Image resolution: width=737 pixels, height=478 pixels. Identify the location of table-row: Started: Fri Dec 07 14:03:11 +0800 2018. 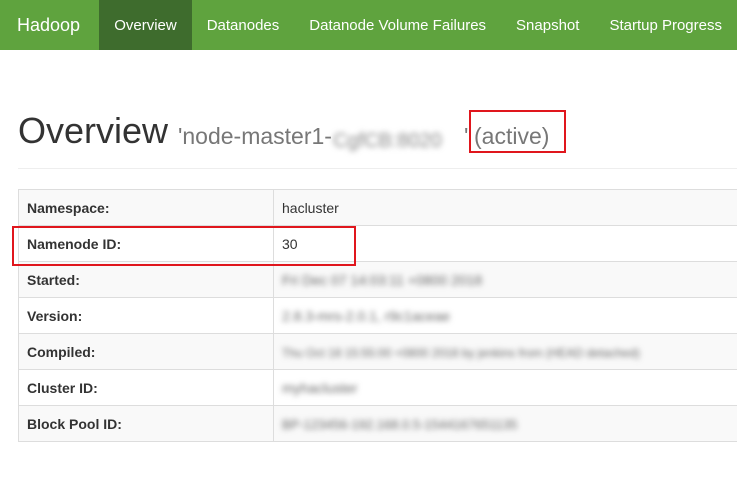
(377, 279).